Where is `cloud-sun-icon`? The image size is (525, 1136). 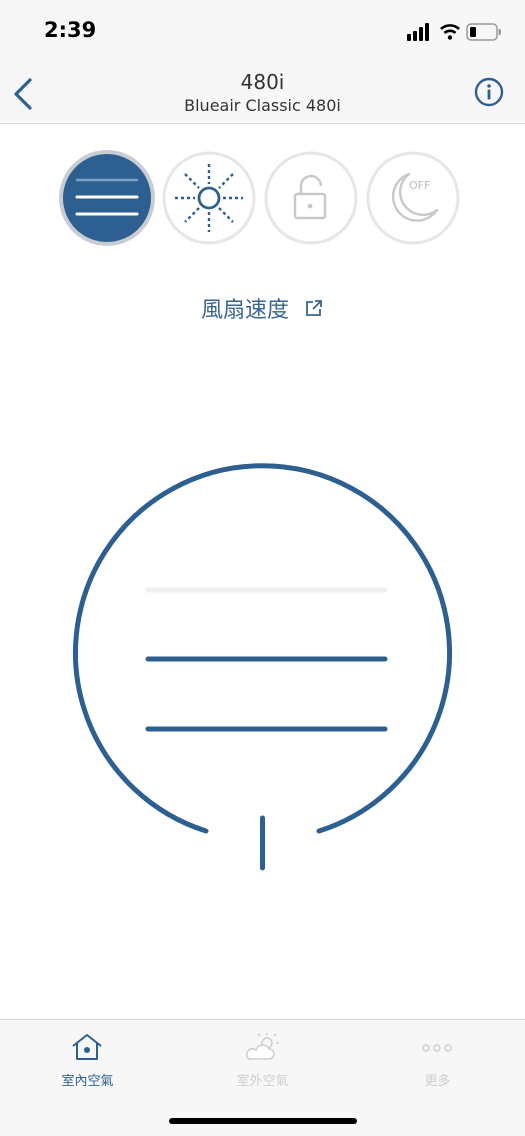 cloud-sun-icon is located at coordinates (262, 1046).